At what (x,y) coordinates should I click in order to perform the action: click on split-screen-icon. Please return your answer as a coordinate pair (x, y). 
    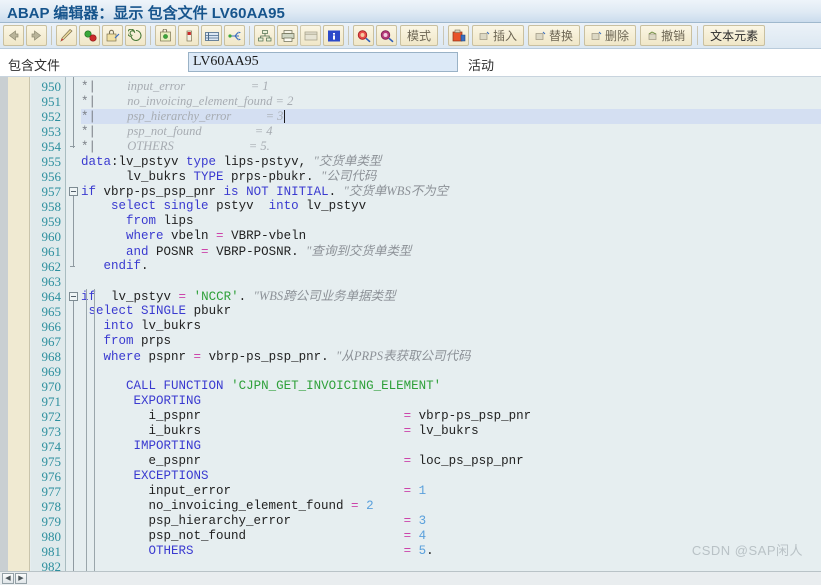
    Looking at the image, I should click on (310, 35).